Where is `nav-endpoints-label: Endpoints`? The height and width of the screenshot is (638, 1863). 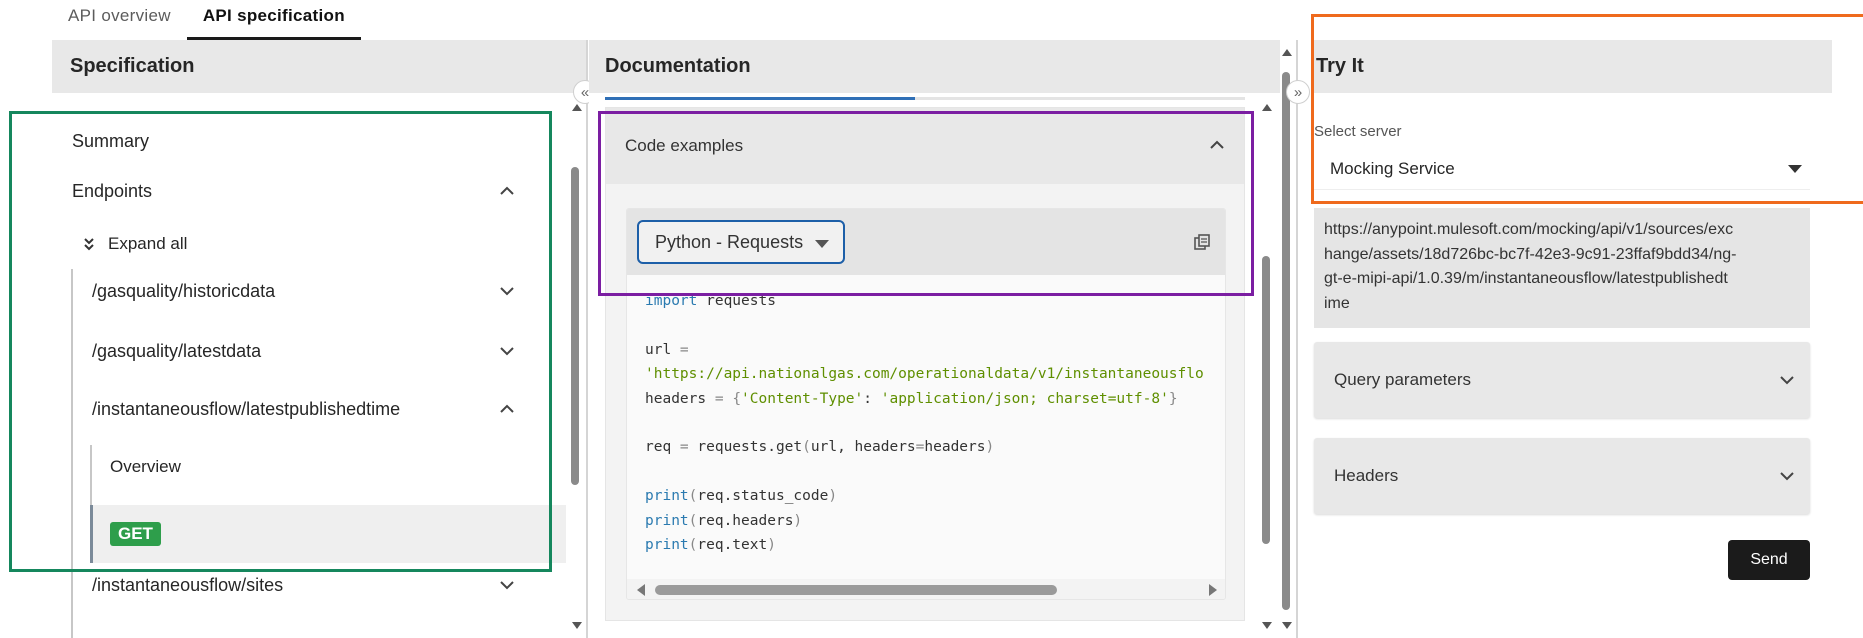
nav-endpoints-label: Endpoints is located at coordinates (112, 190).